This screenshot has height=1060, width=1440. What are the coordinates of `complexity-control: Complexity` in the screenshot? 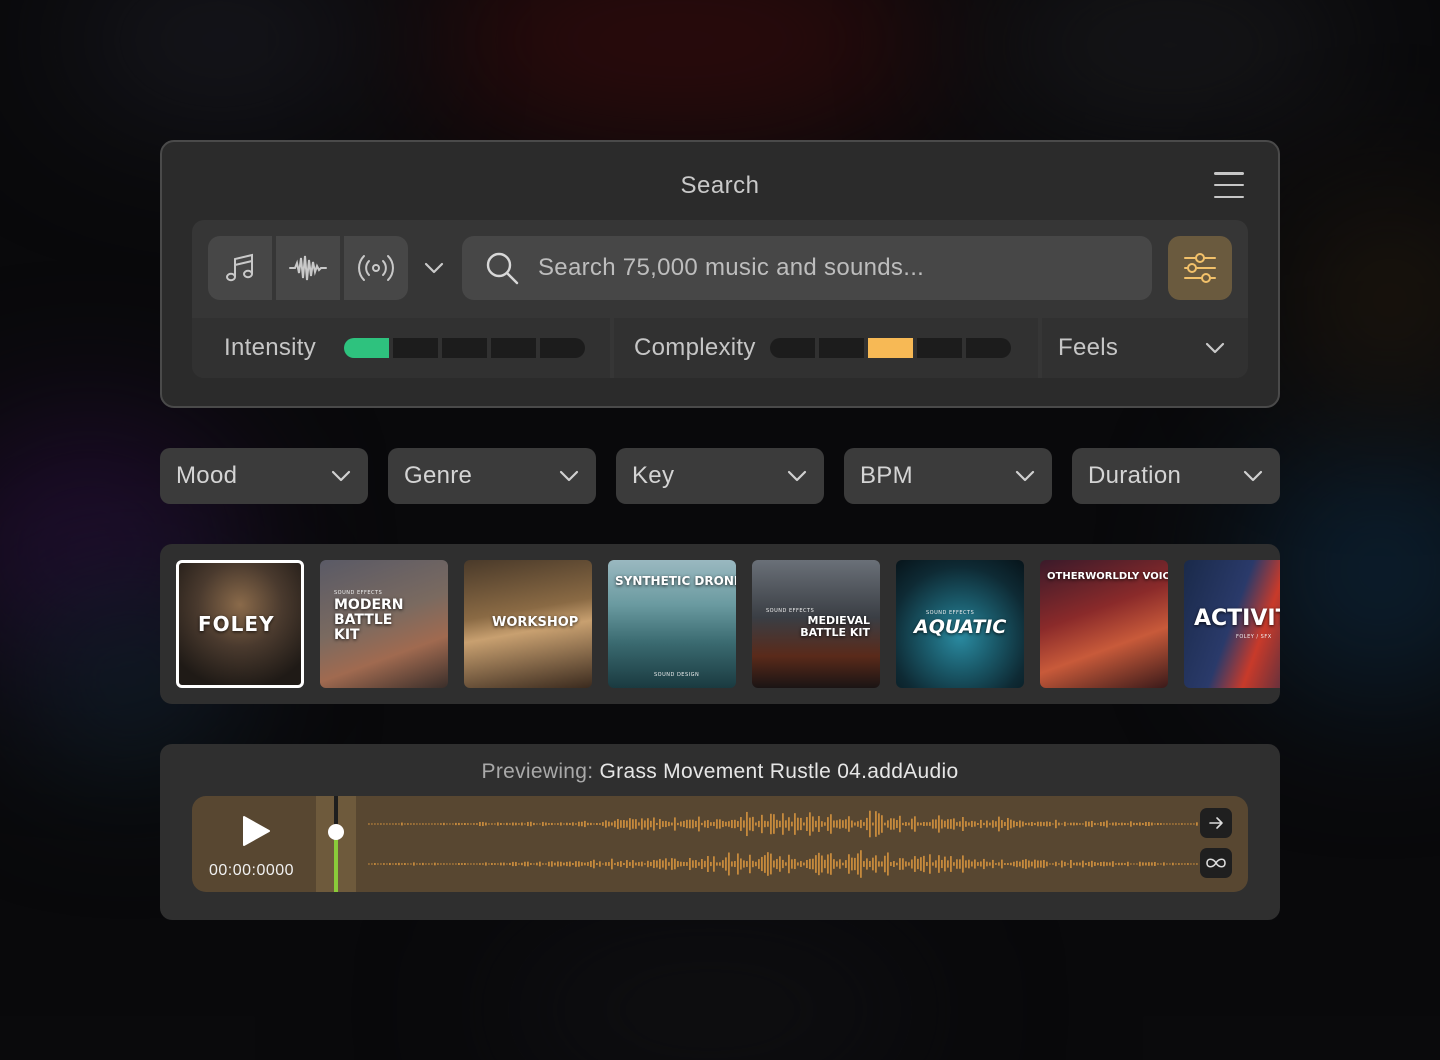 It's located at (826, 348).